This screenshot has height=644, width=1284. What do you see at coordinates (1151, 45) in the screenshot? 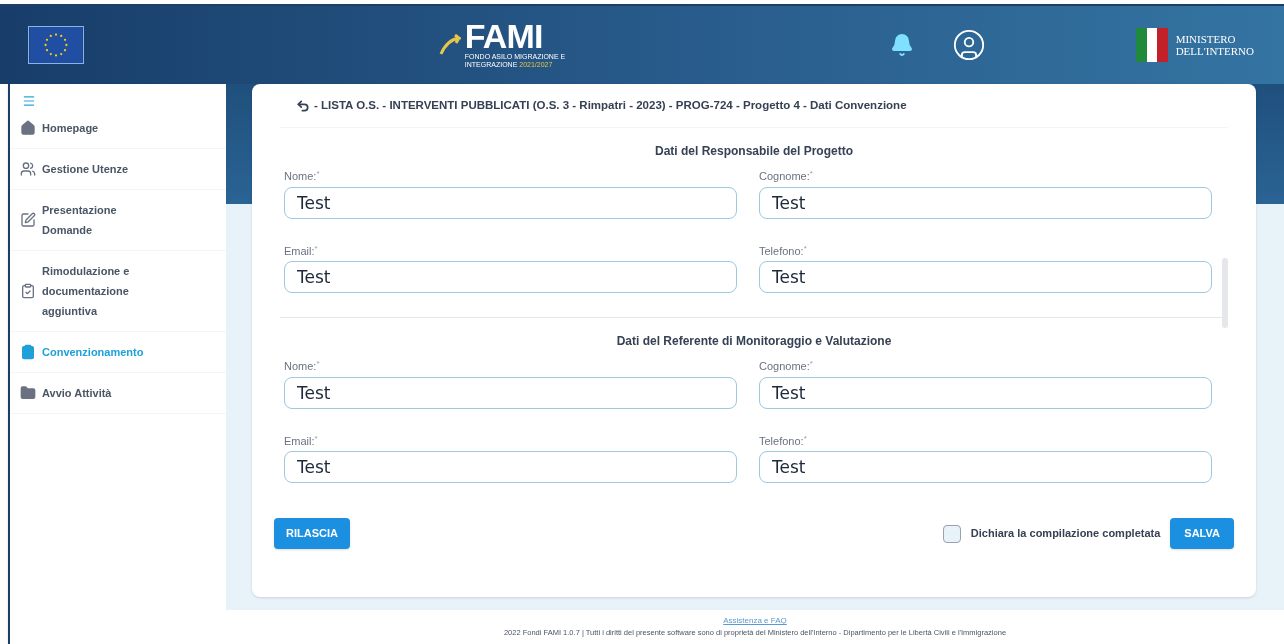
I see `italian-flag-icon` at bounding box center [1151, 45].